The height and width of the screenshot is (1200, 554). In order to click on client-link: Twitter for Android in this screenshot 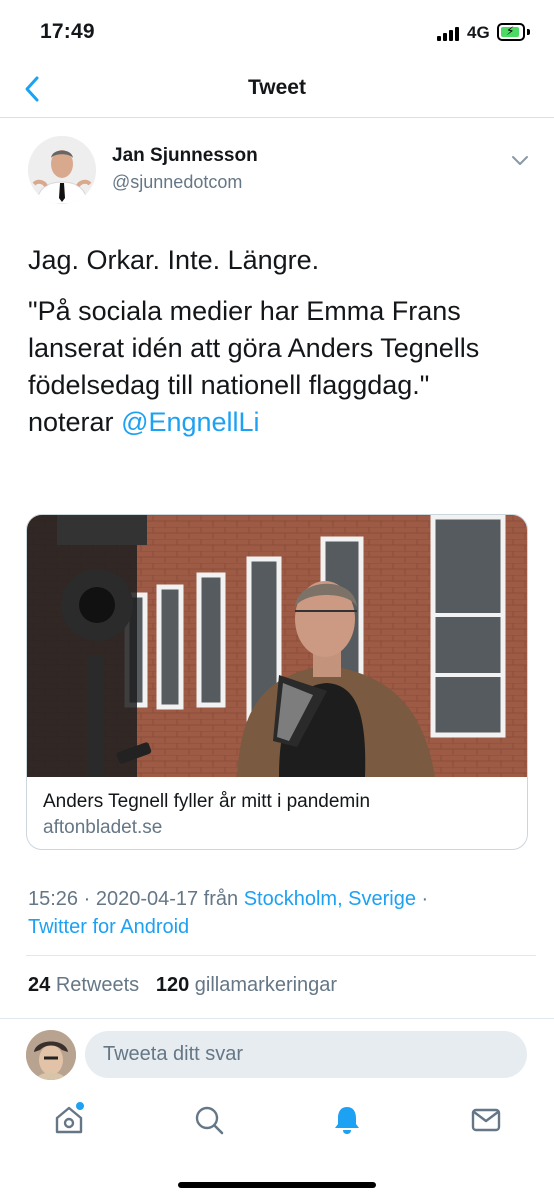, I will do `click(108, 927)`.